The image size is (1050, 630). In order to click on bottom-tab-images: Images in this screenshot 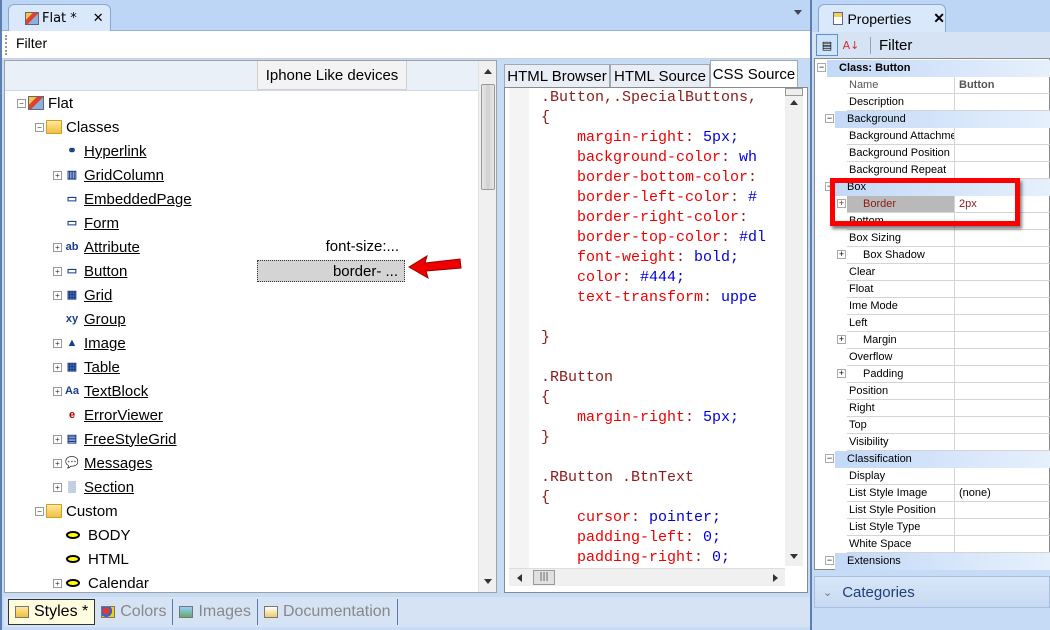, I will do `click(215, 612)`.